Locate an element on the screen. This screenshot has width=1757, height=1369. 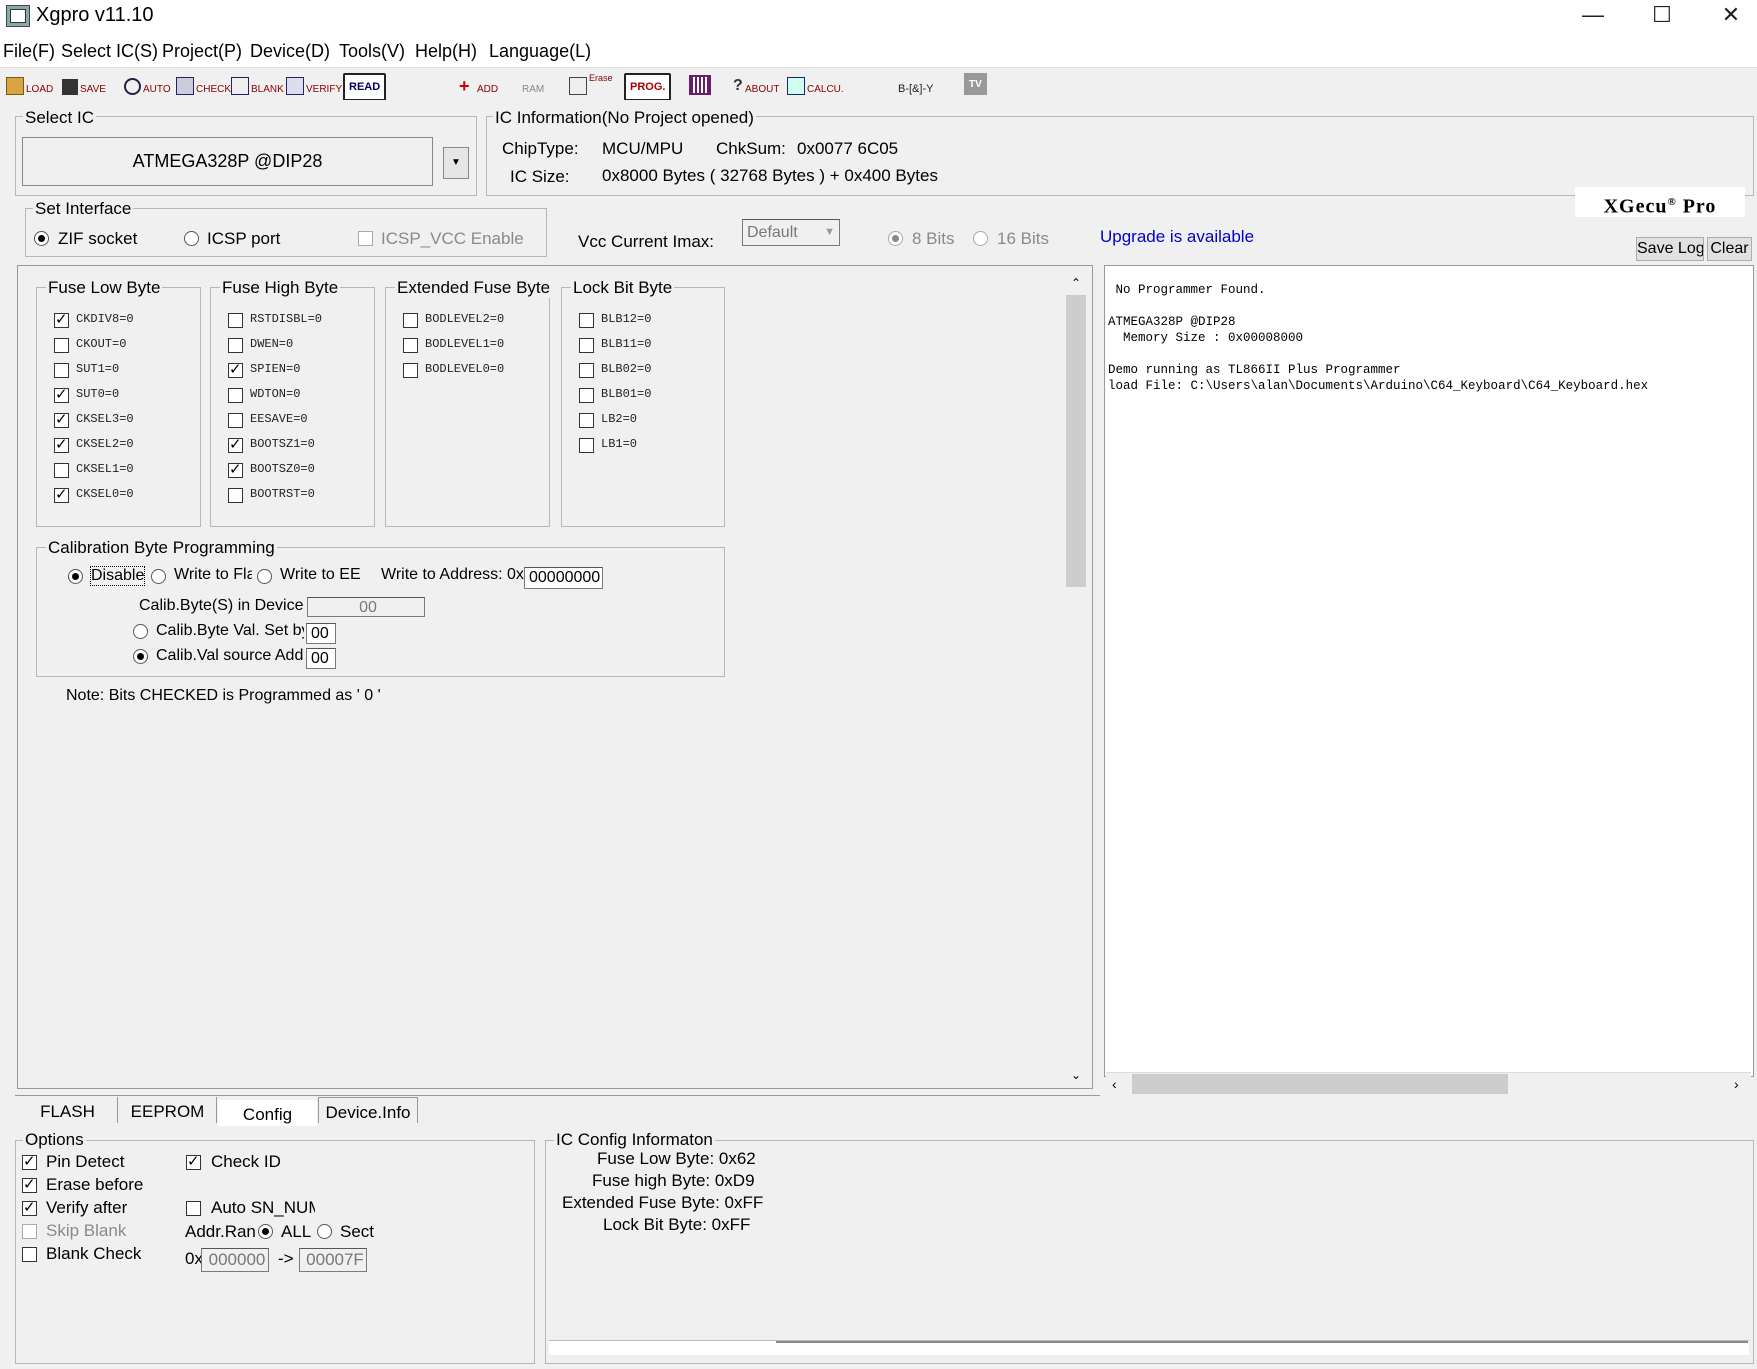
bits16-radio is located at coordinates (980, 238).